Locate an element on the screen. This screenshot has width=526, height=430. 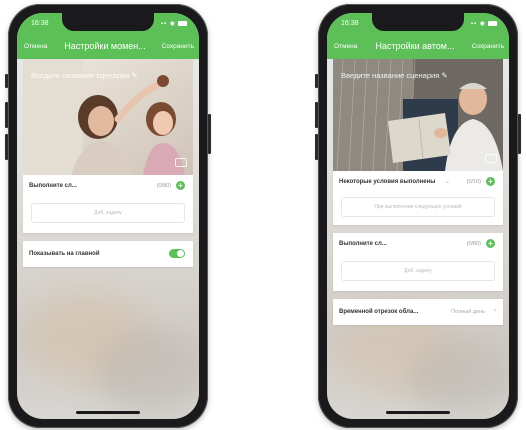
home-toggle-label: Показывать на главной is located at coordinates (64, 254).